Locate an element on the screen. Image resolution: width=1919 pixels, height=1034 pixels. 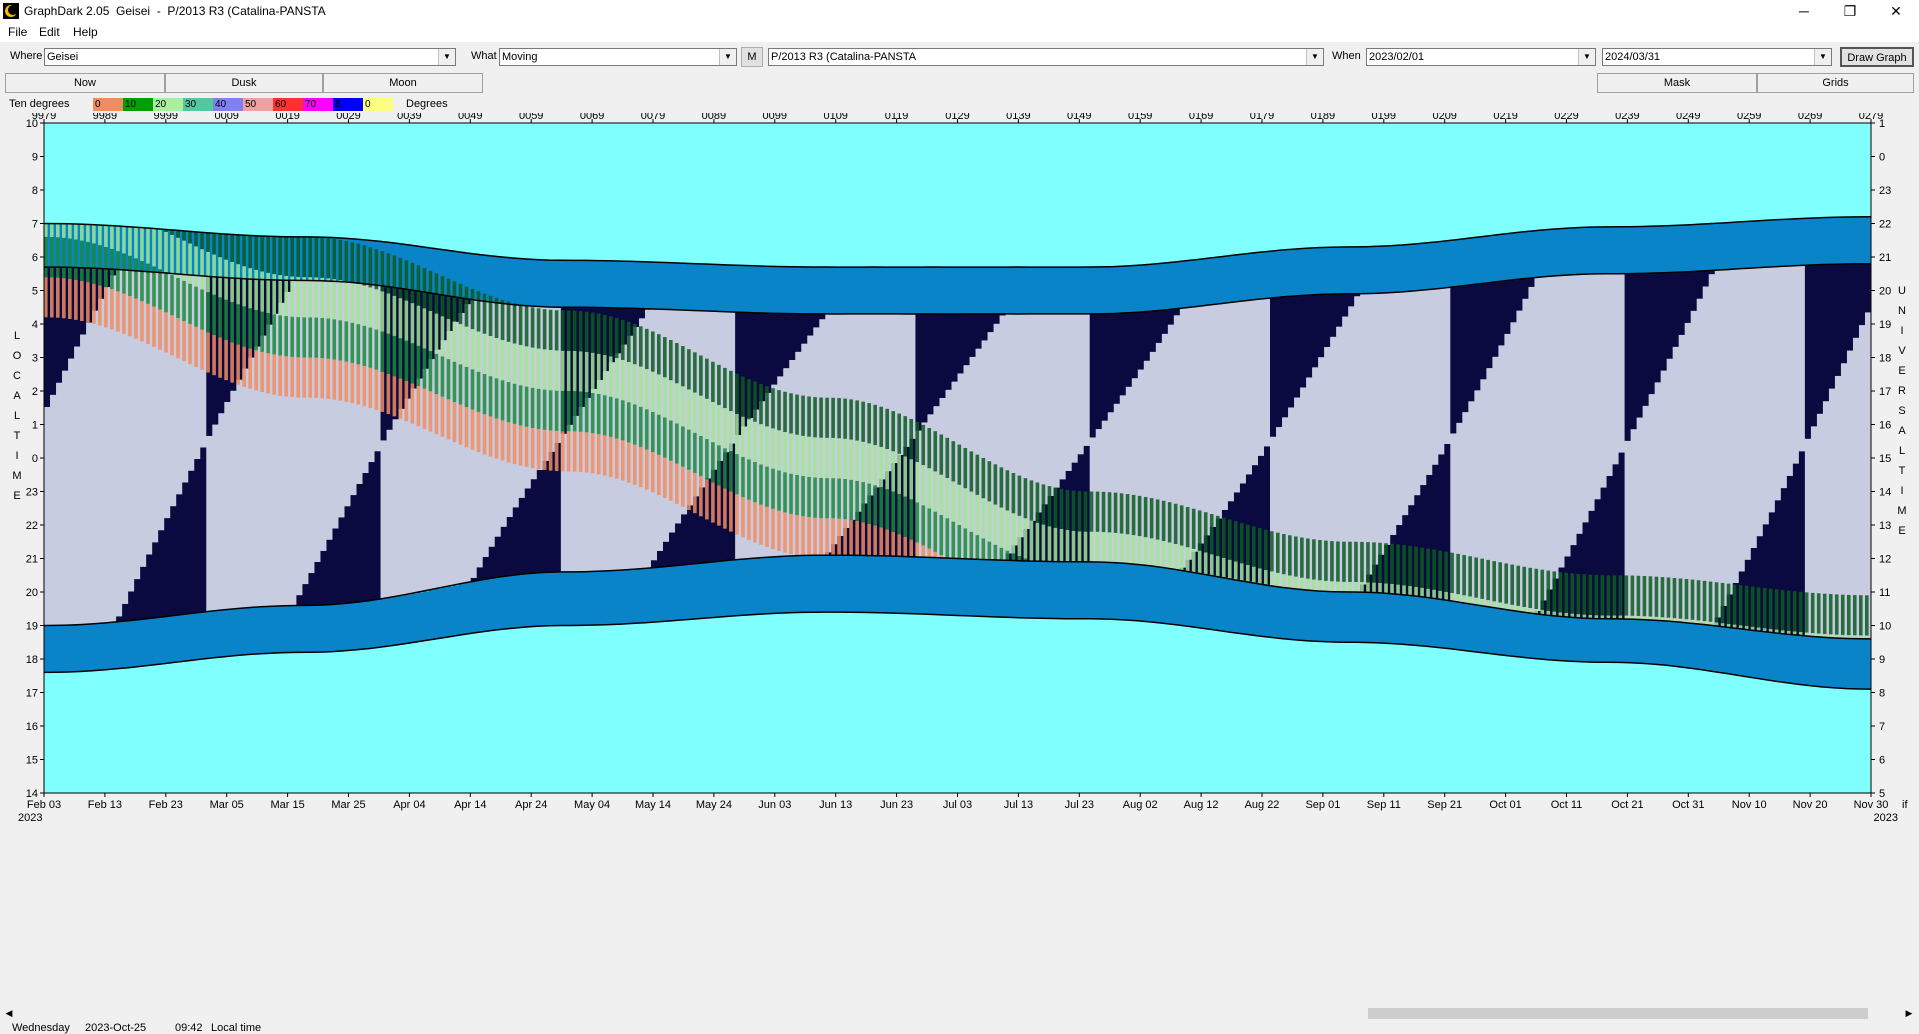
tab-moon: Moon is located at coordinates (403, 83).